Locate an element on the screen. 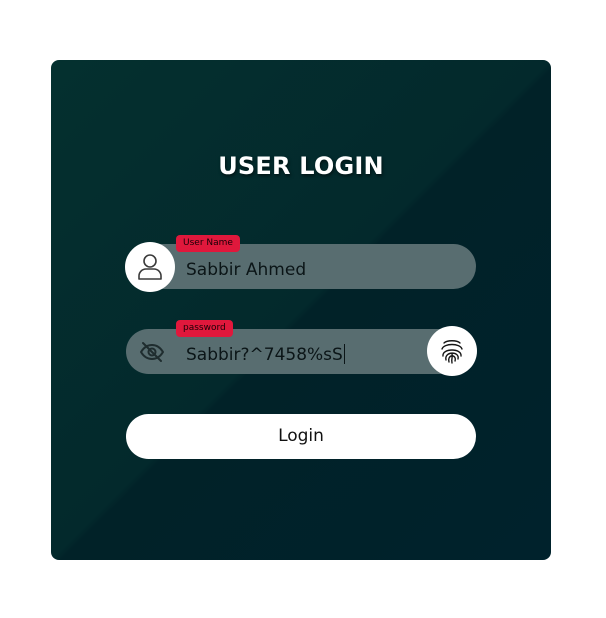  username-field: User Name Sabbir Ahmed is located at coordinates (300, 263).